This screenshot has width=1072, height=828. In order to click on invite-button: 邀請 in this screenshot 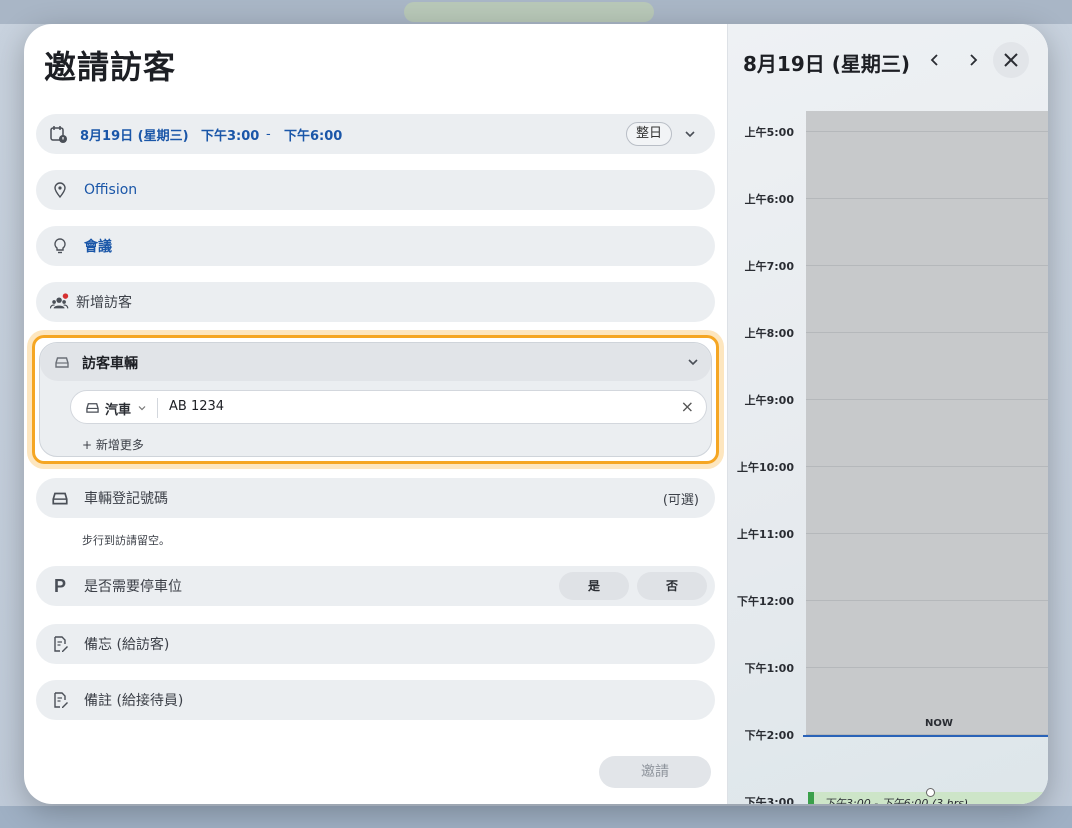, I will do `click(655, 772)`.